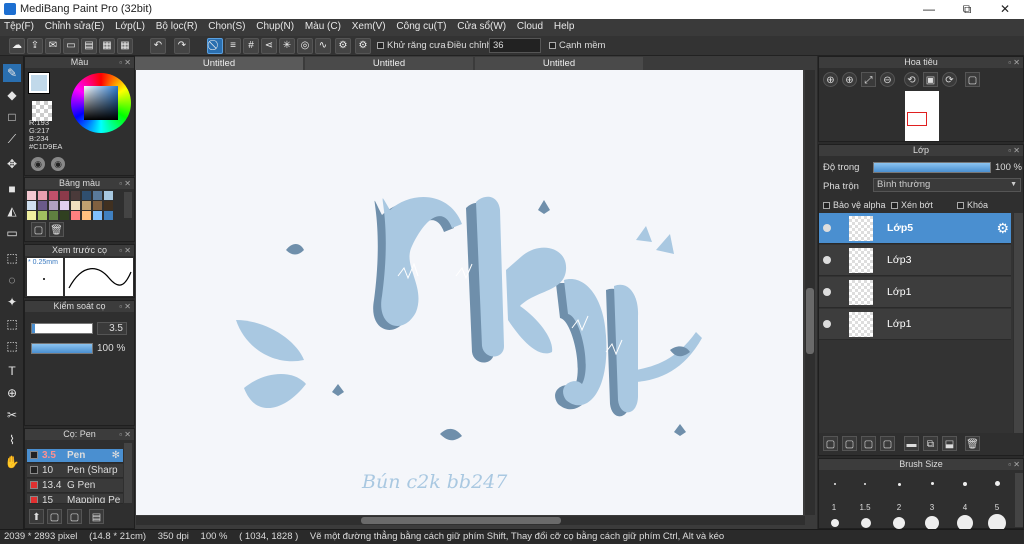 This screenshot has width=1024, height=544. I want to click on saturation-square, so click(101, 103).